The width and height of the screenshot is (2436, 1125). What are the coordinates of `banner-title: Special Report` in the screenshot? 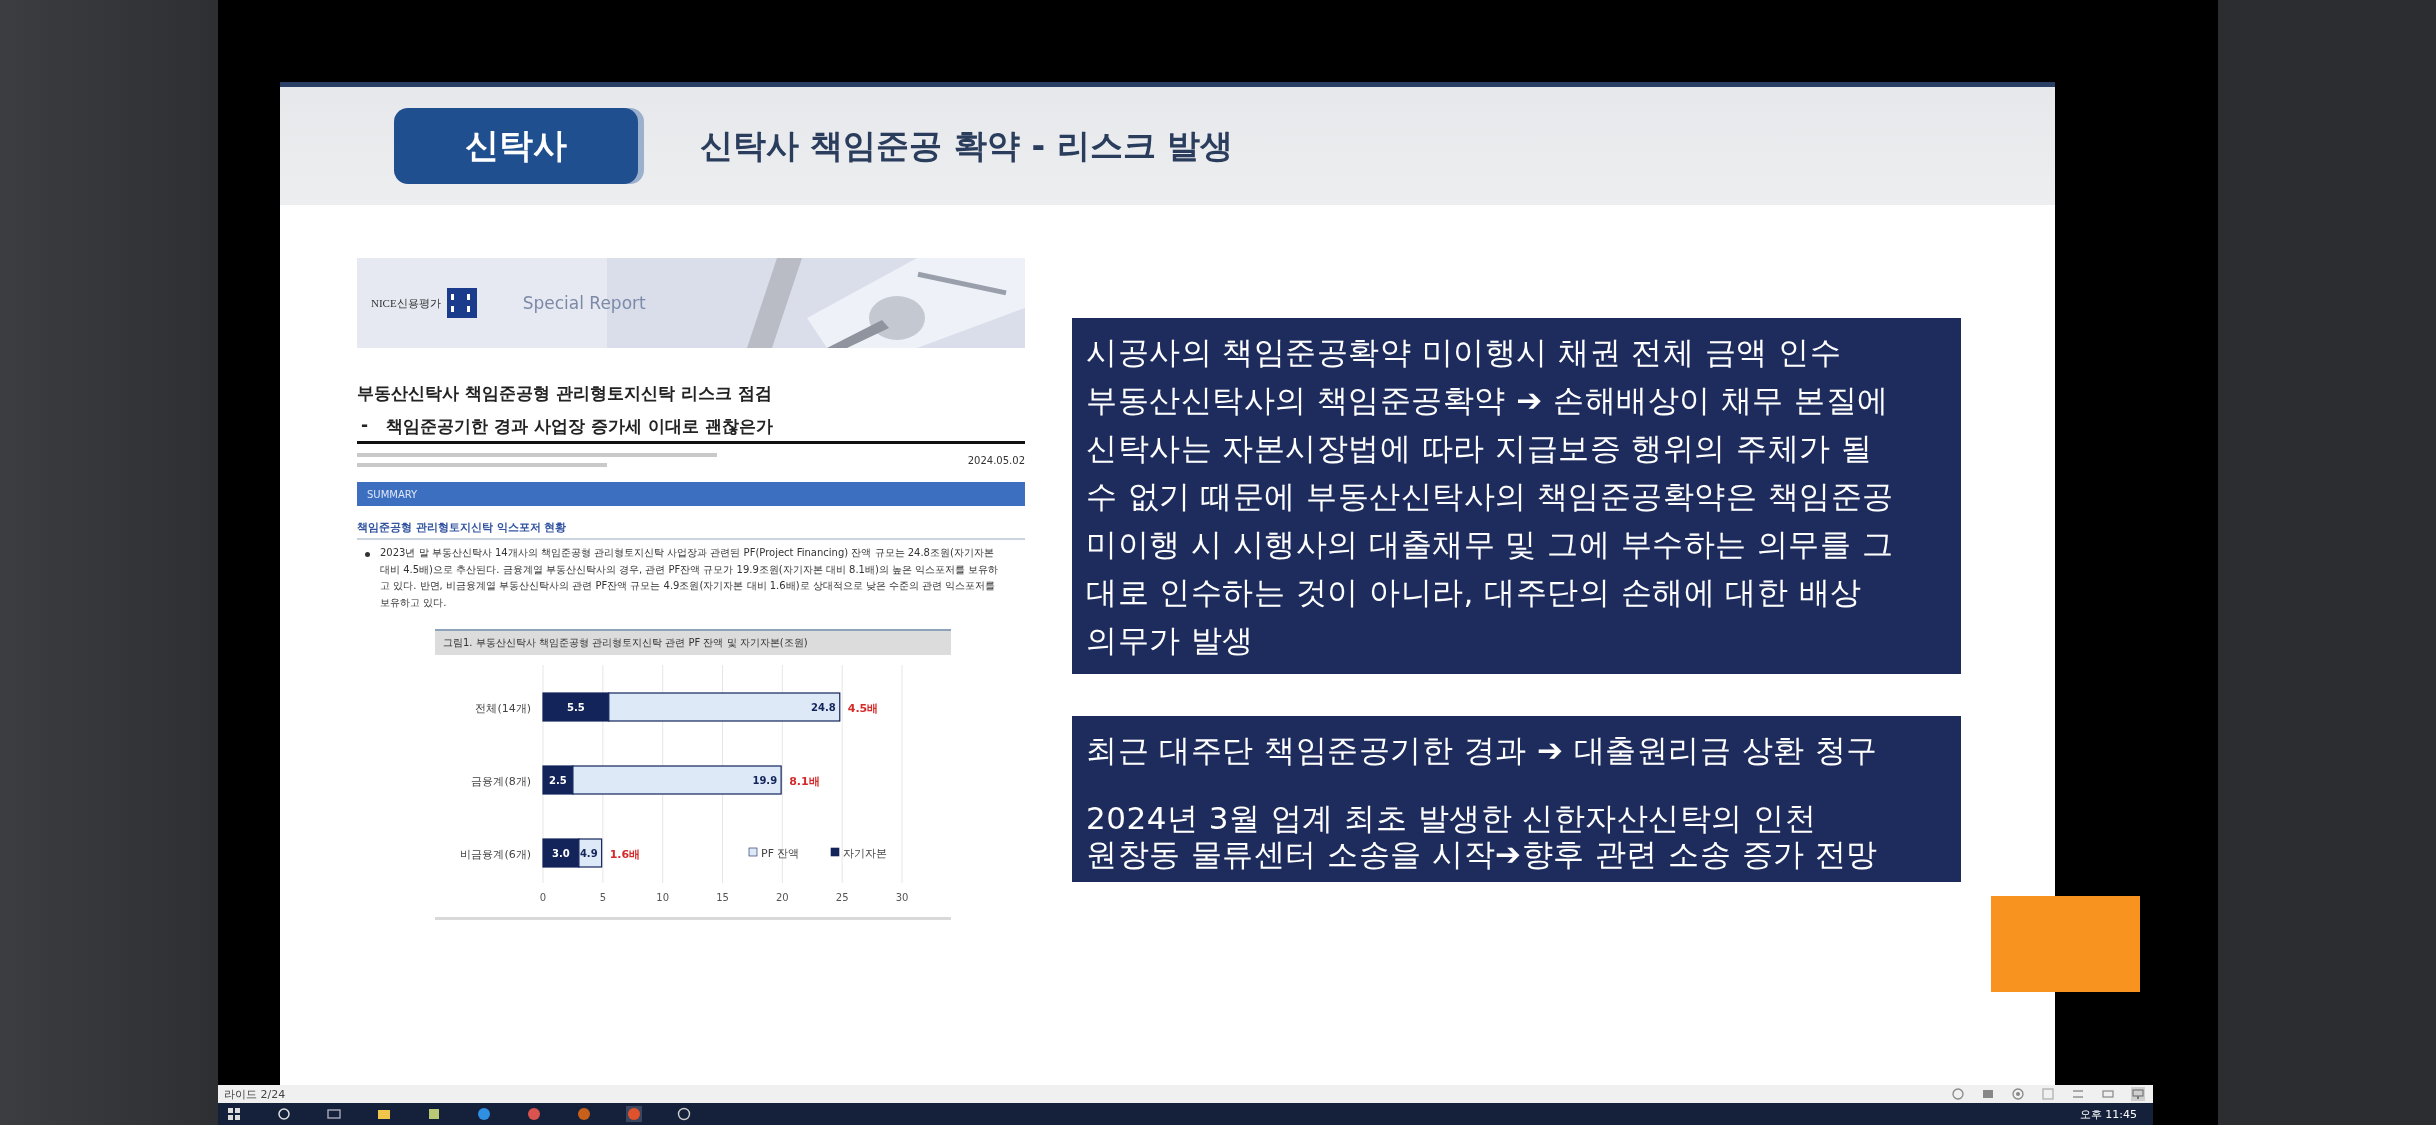 It's located at (584, 303).